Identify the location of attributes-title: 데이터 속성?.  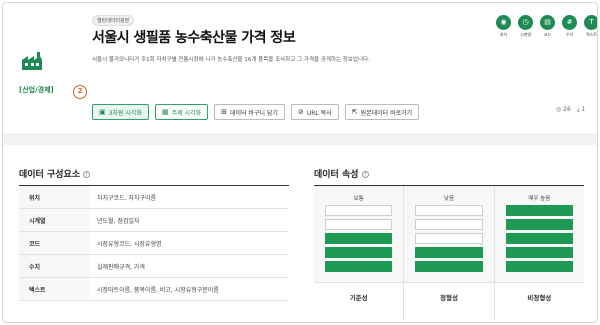
(341, 173).